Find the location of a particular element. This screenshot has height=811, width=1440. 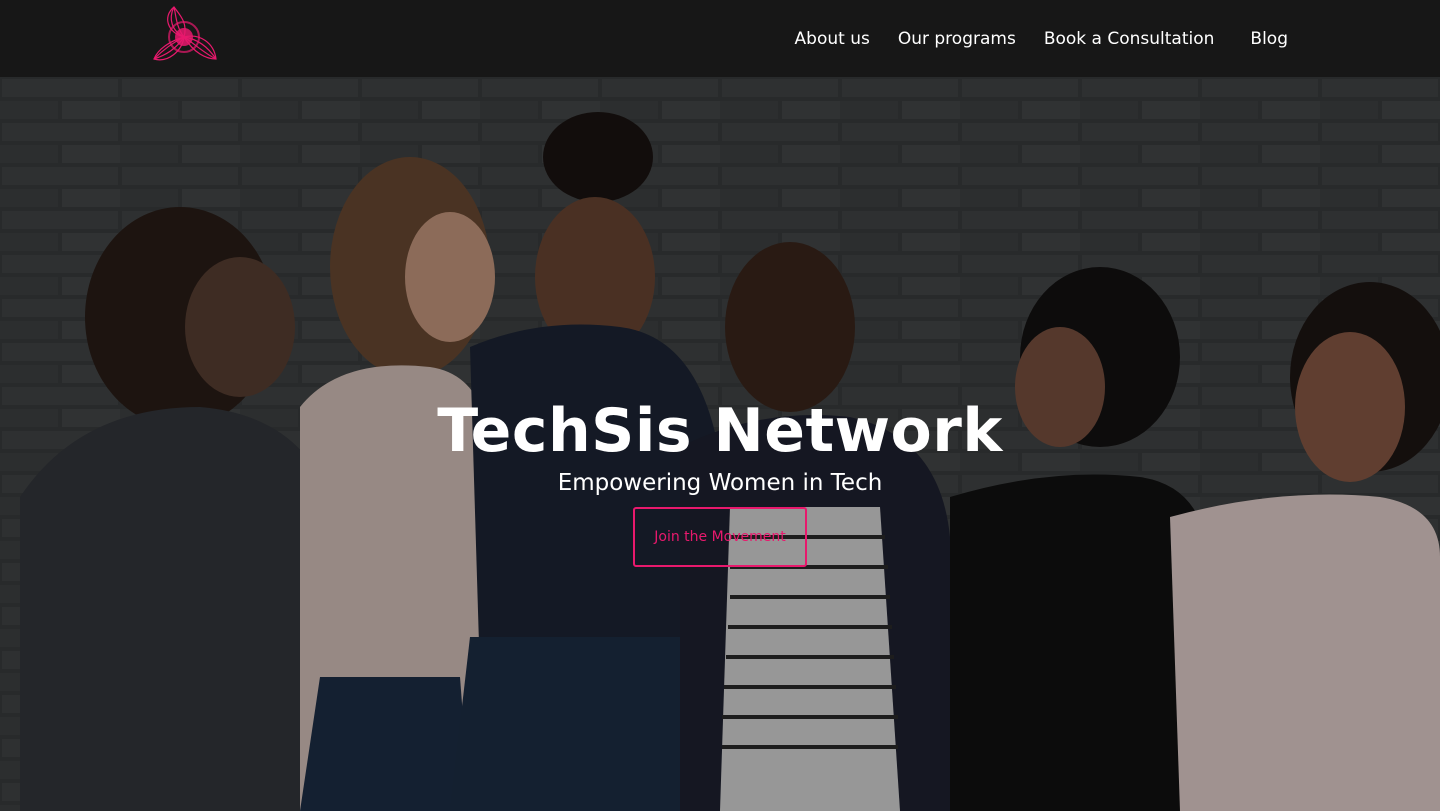

techsis-logo-icon is located at coordinates (184, 37).